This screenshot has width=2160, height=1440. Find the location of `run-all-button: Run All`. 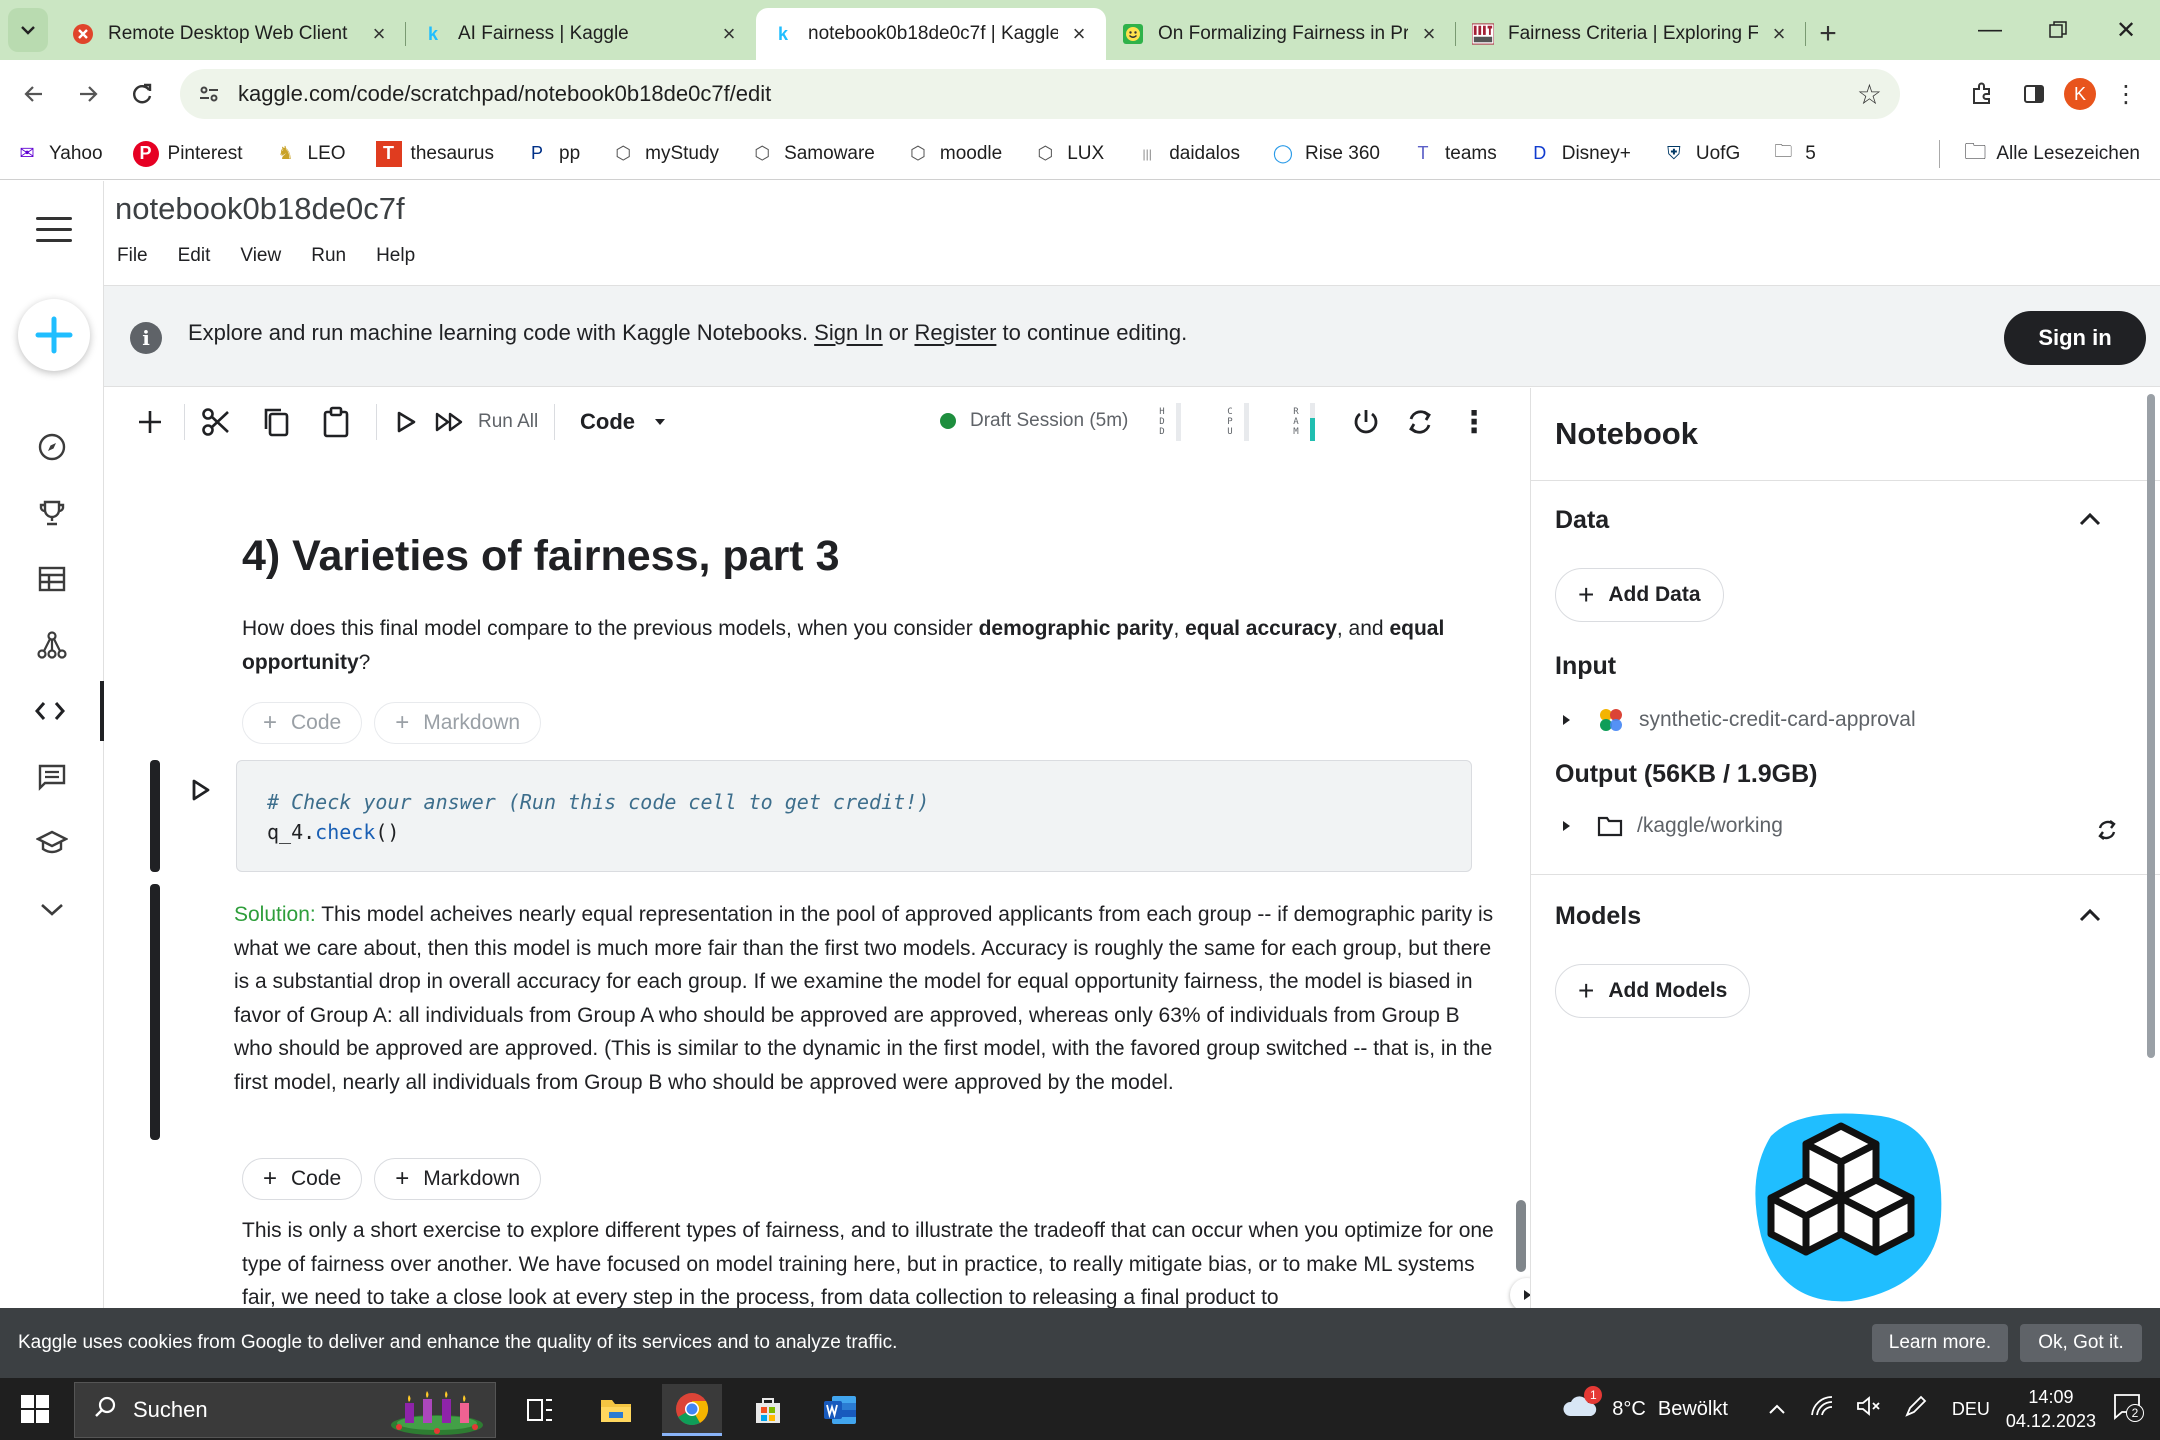

run-all-button: Run All is located at coordinates (499, 422).